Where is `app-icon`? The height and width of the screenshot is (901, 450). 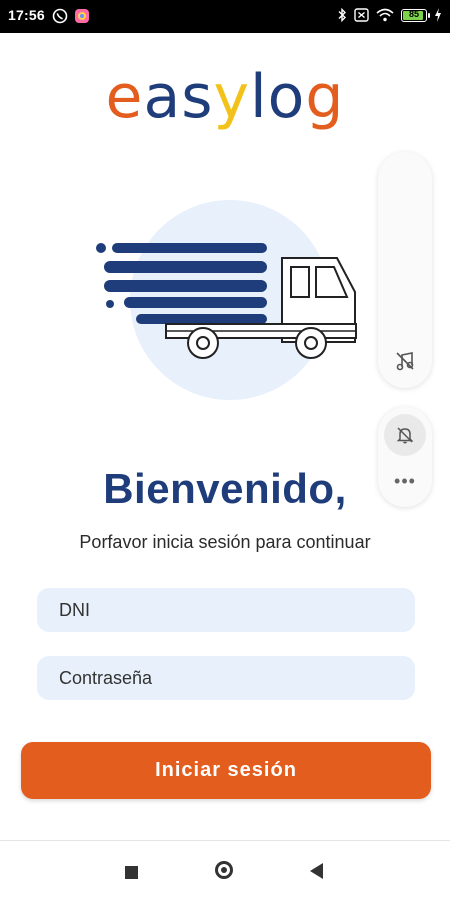 app-icon is located at coordinates (82, 16).